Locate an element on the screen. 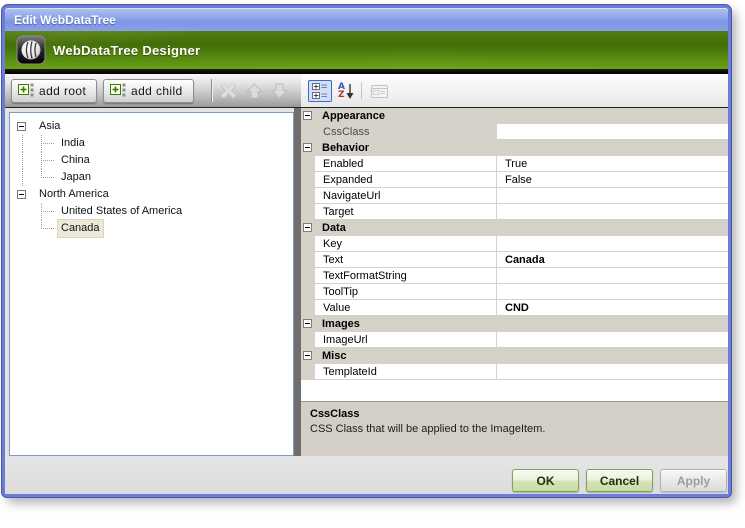 The height and width of the screenshot is (528, 745). property-row-value: Value CND is located at coordinates (514, 308).